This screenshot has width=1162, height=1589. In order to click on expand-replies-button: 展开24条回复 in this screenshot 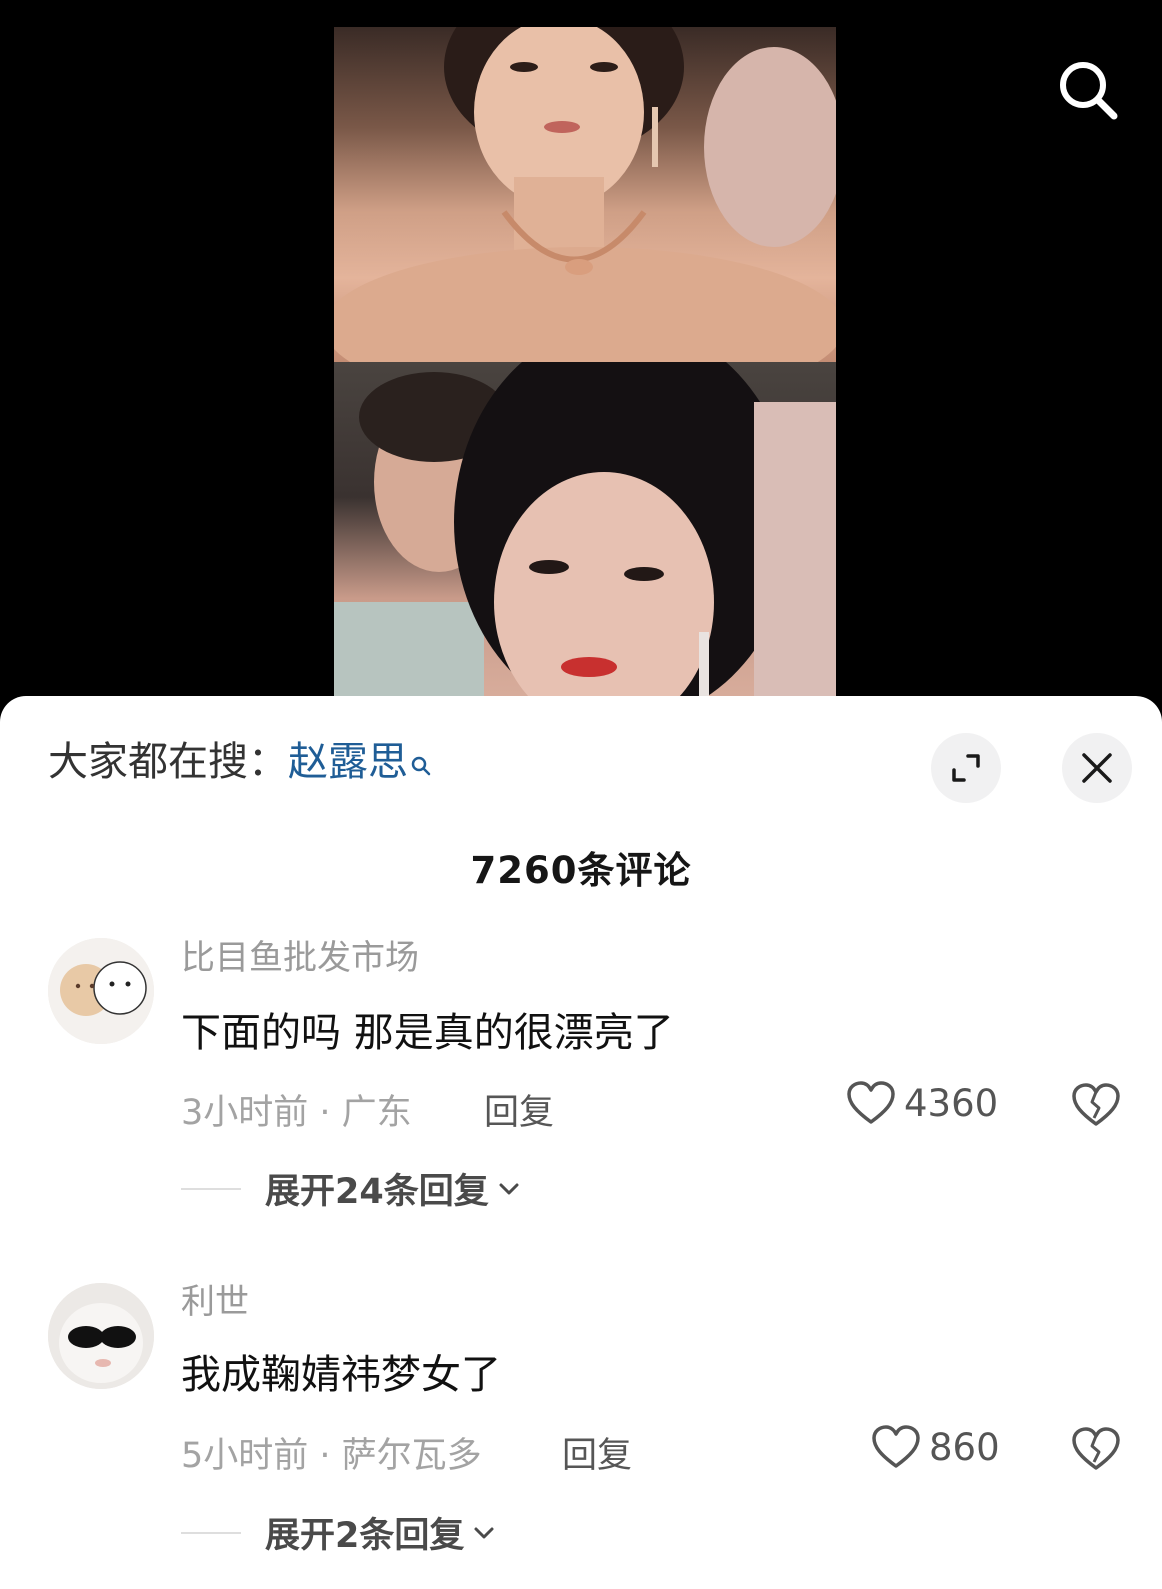, I will do `click(351, 1188)`.